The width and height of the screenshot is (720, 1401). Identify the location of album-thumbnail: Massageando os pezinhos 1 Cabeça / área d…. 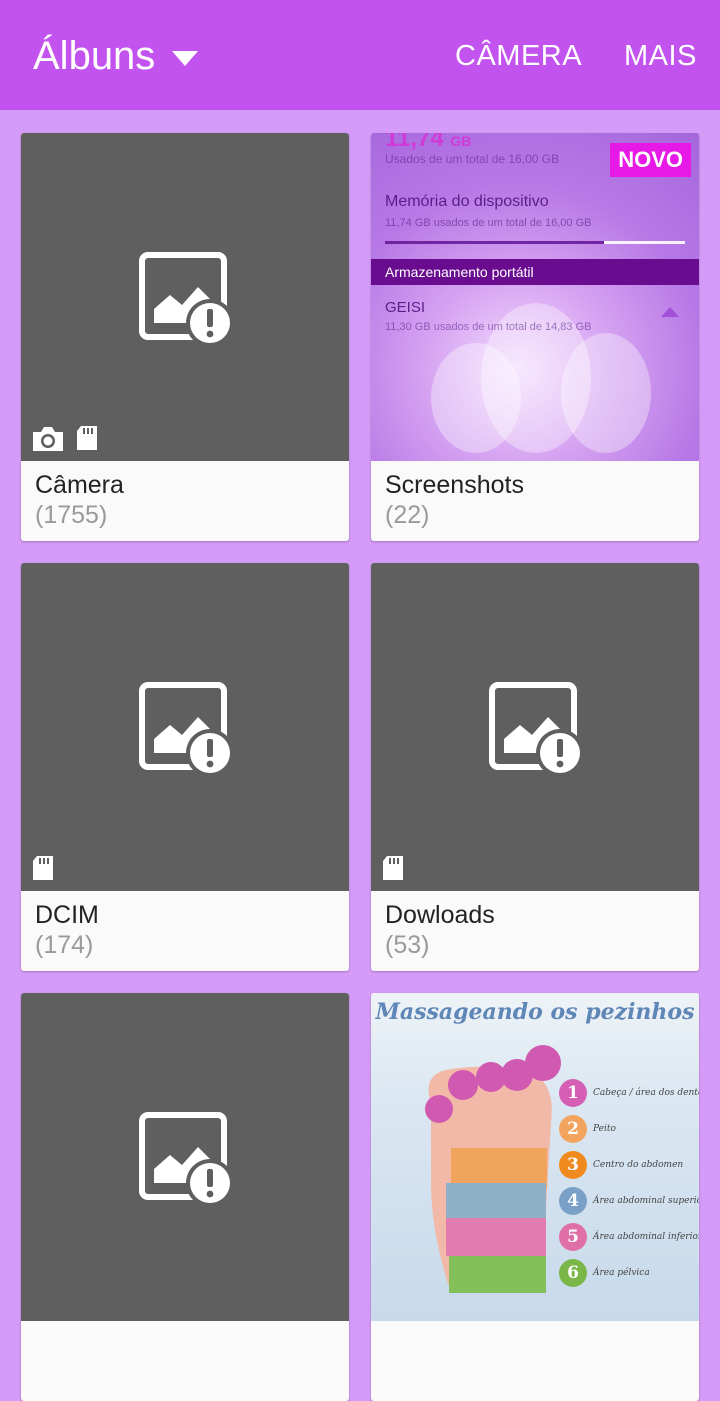
(535, 1157).